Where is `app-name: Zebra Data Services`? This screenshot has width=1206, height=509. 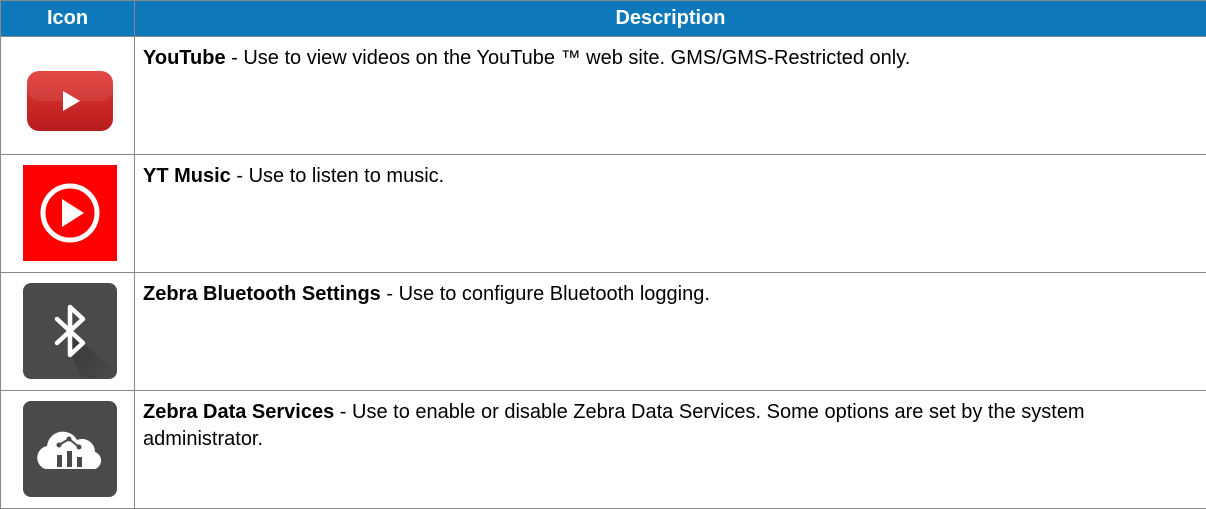
app-name: Zebra Data Services is located at coordinates (238, 412).